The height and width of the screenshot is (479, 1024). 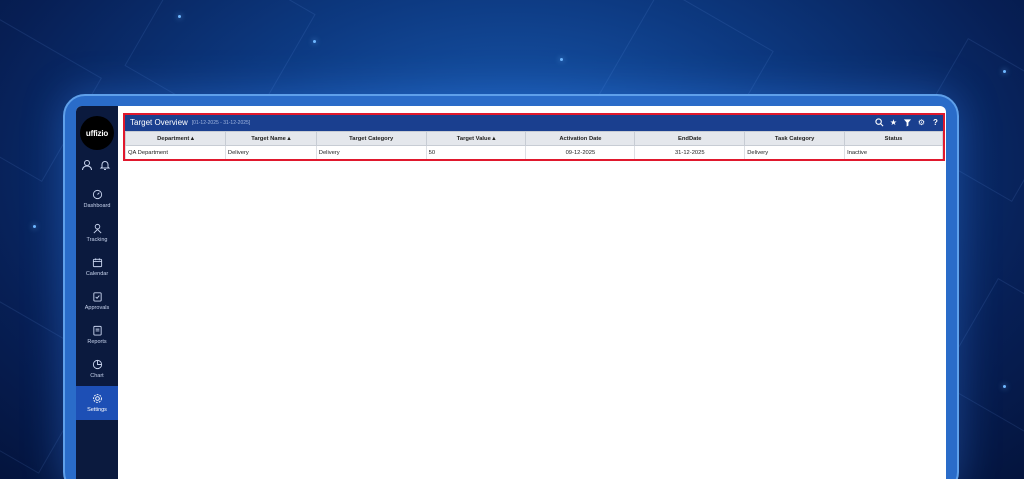 I want to click on sidebar-item-settings: Settings, so click(x=97, y=403).